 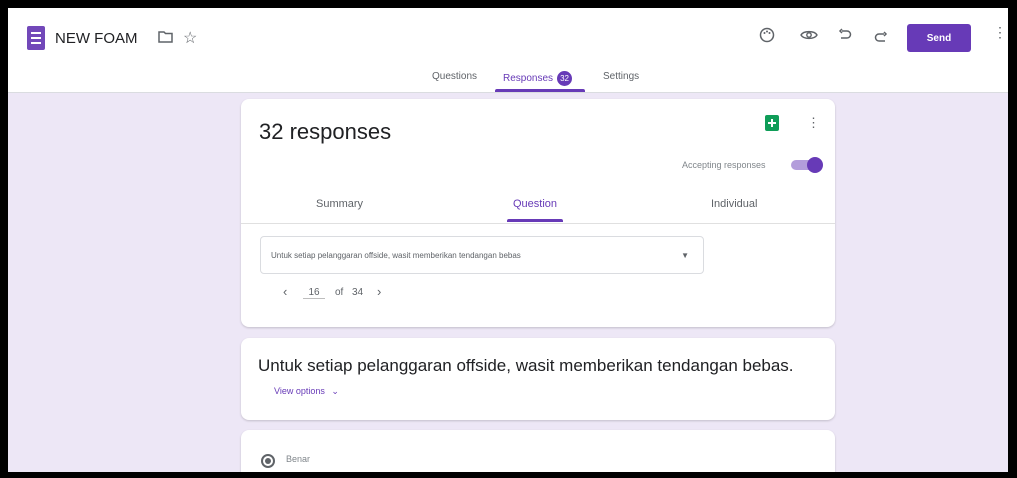 What do you see at coordinates (96, 38) in the screenshot?
I see `form-title: NEW FOAM` at bounding box center [96, 38].